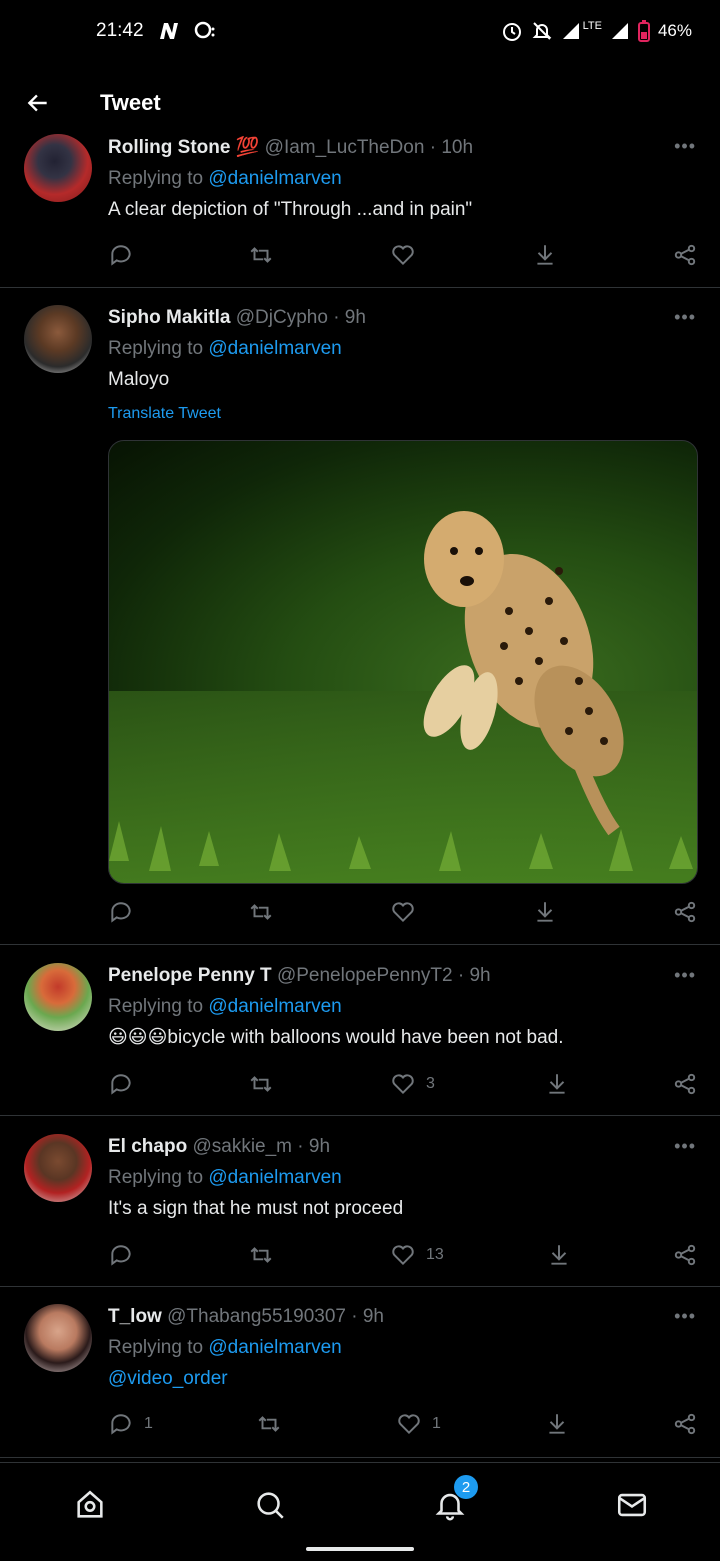 Image resolution: width=720 pixels, height=1561 pixels. What do you see at coordinates (418, 1424) in the screenshot?
I see `like-button: 1` at bounding box center [418, 1424].